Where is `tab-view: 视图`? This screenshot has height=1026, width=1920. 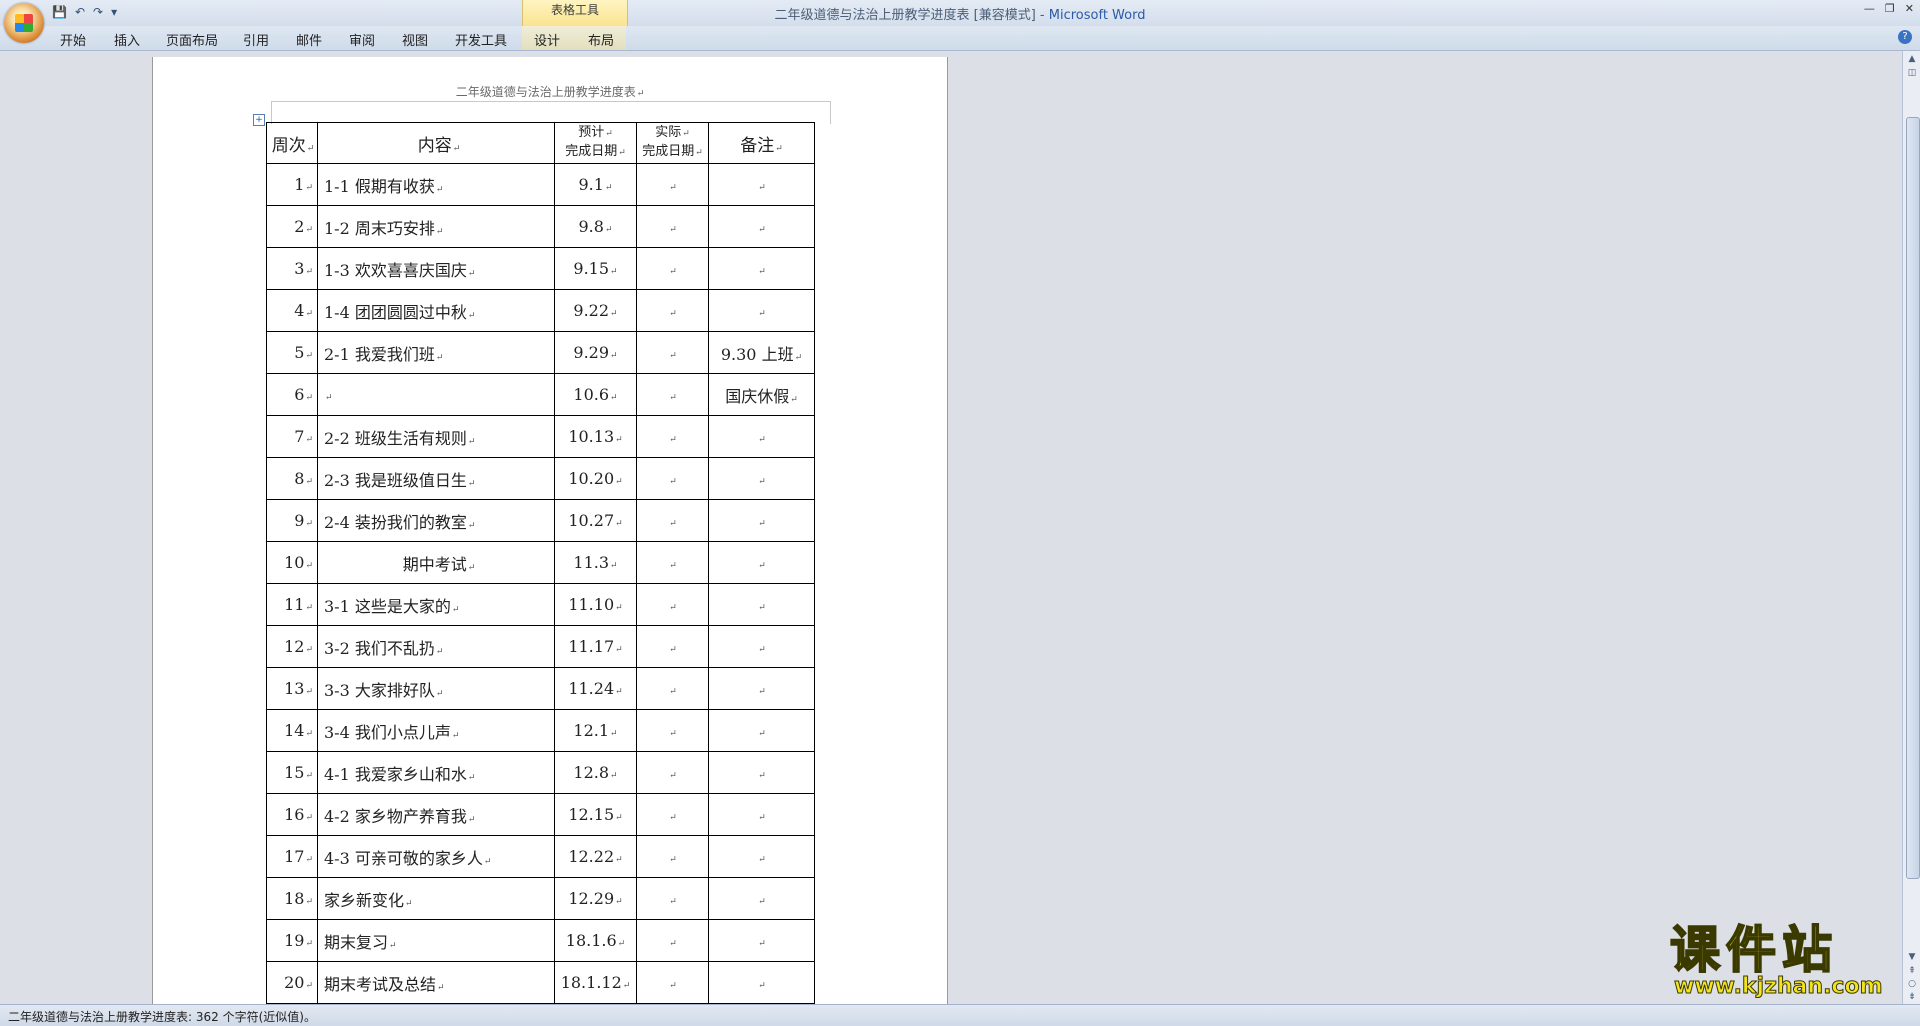 tab-view: 视图 is located at coordinates (415, 39).